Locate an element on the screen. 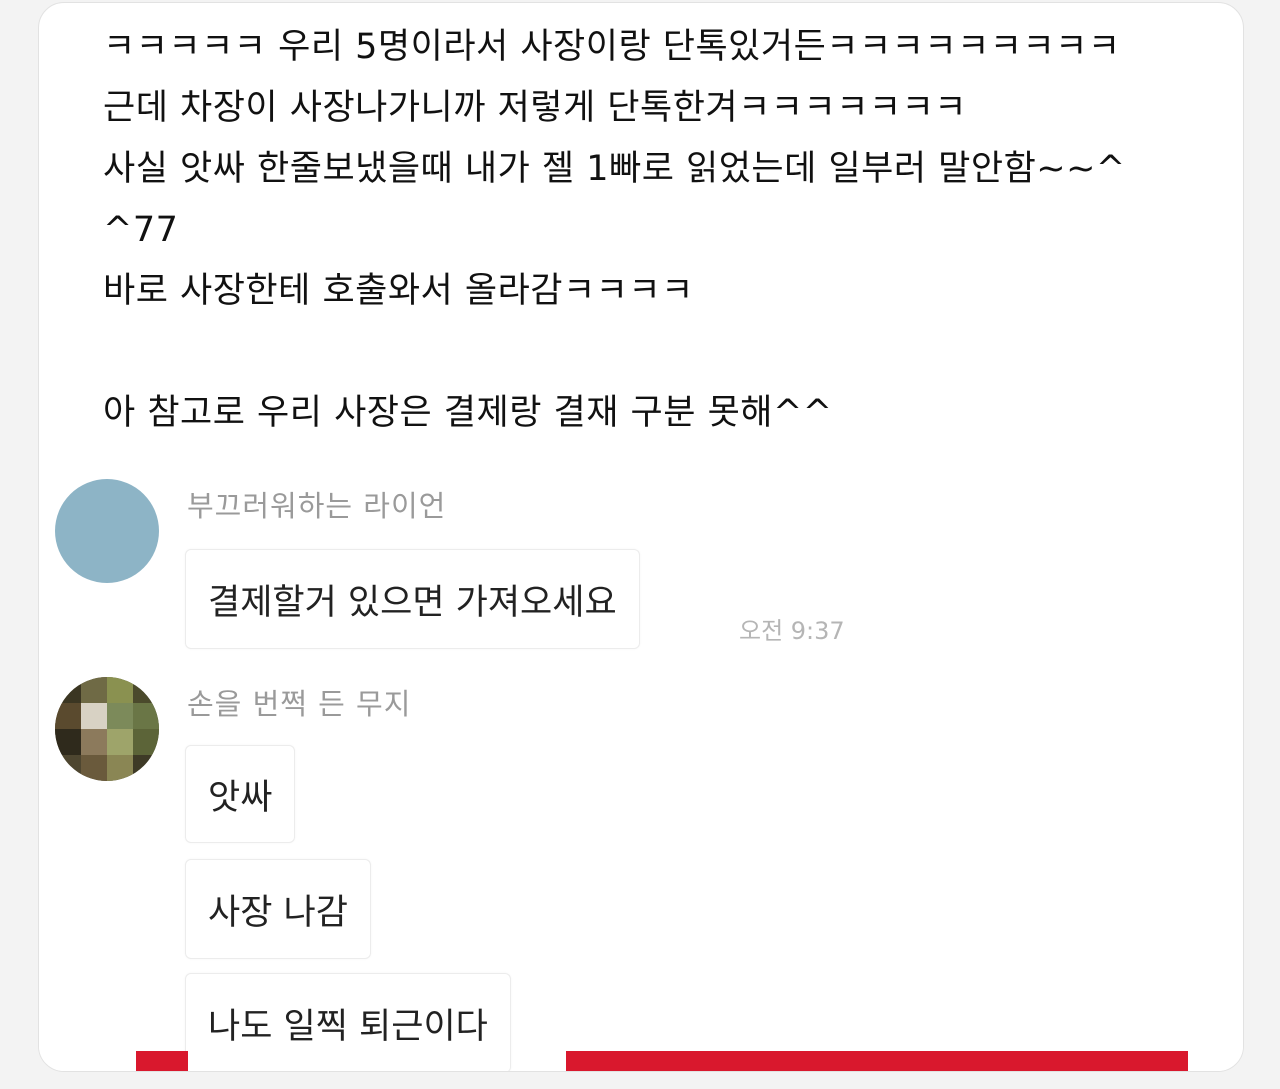 This screenshot has width=1280, height=1089. chat-bubble: 사장 나감 is located at coordinates (278, 909).